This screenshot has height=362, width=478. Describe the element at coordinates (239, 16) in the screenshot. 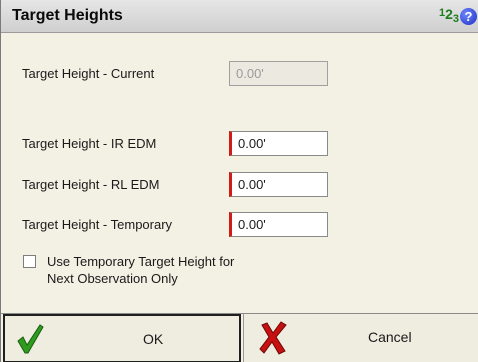

I see `title-bar: Target Heights 123 ?` at that location.